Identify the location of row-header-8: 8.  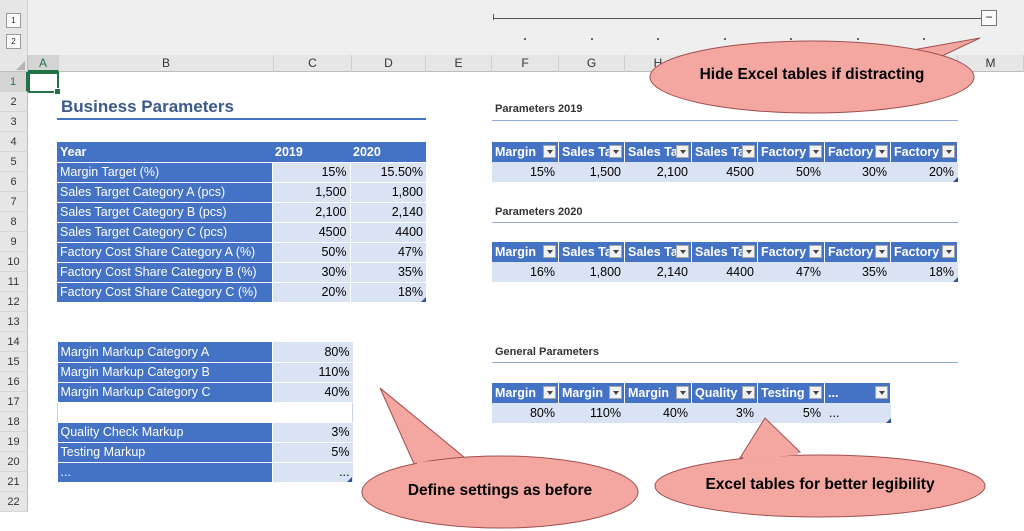
(14, 222).